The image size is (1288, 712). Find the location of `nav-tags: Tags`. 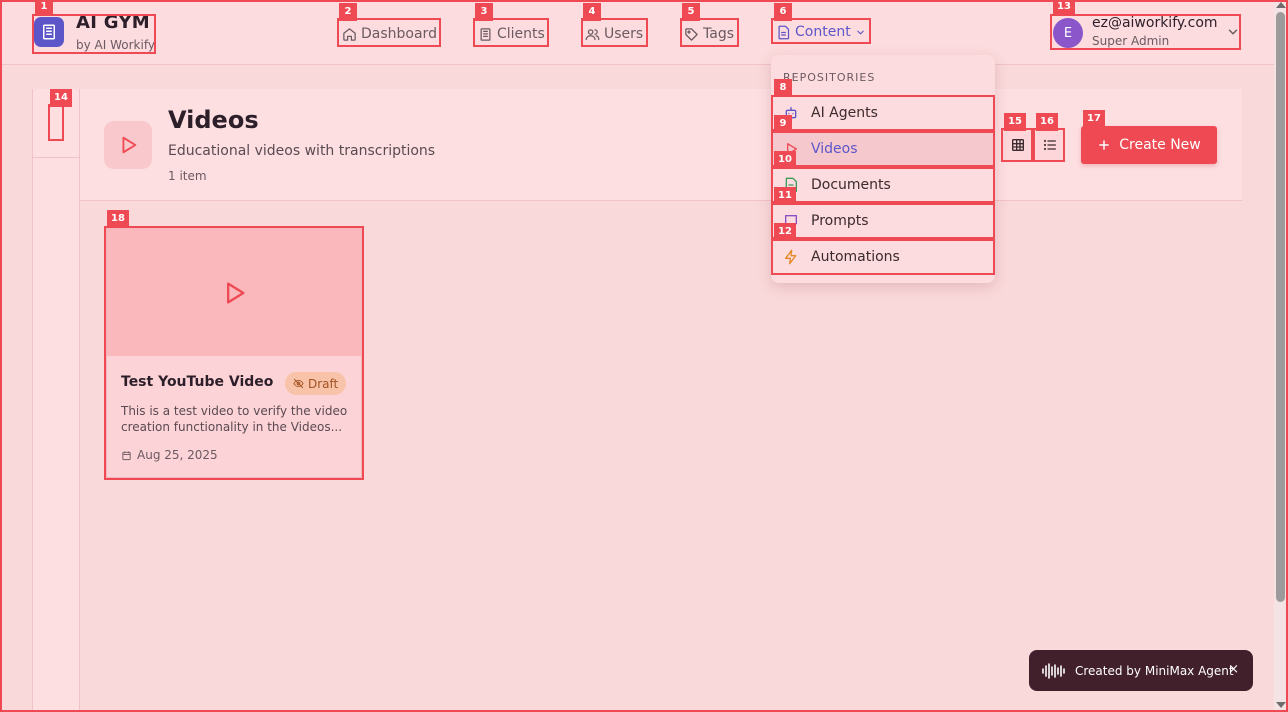

nav-tags: Tags is located at coordinates (709, 34).